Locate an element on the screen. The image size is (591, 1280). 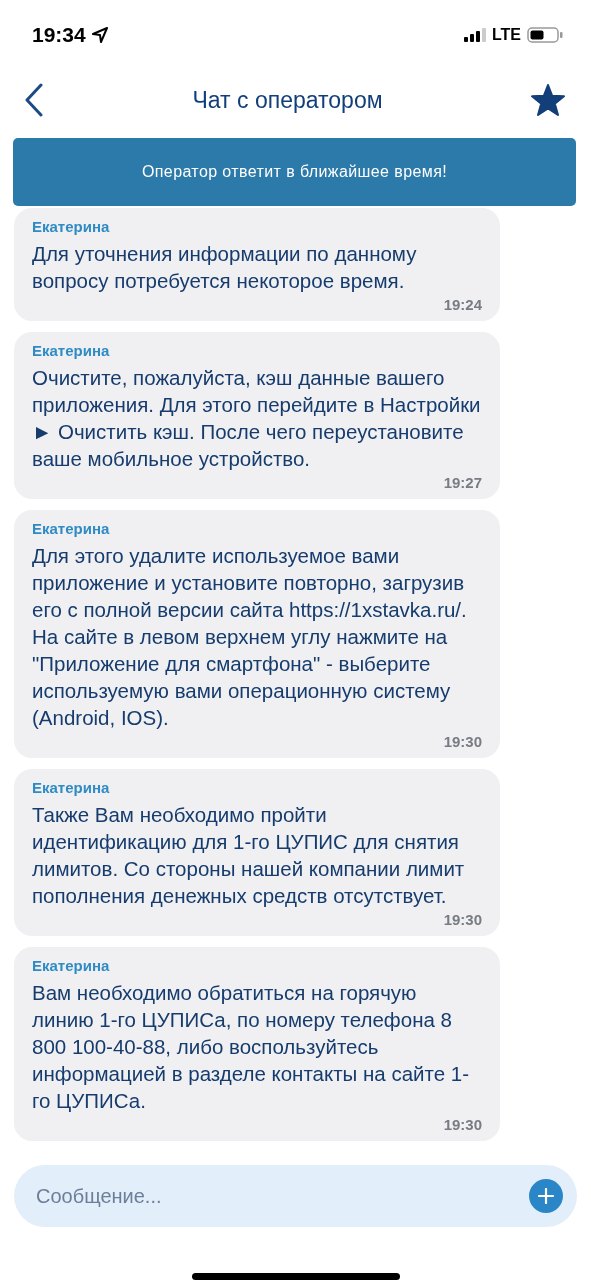
add-button is located at coordinates (546, 1196).